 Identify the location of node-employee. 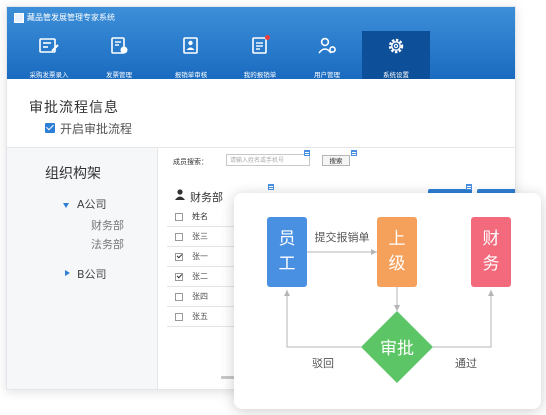
(287, 252).